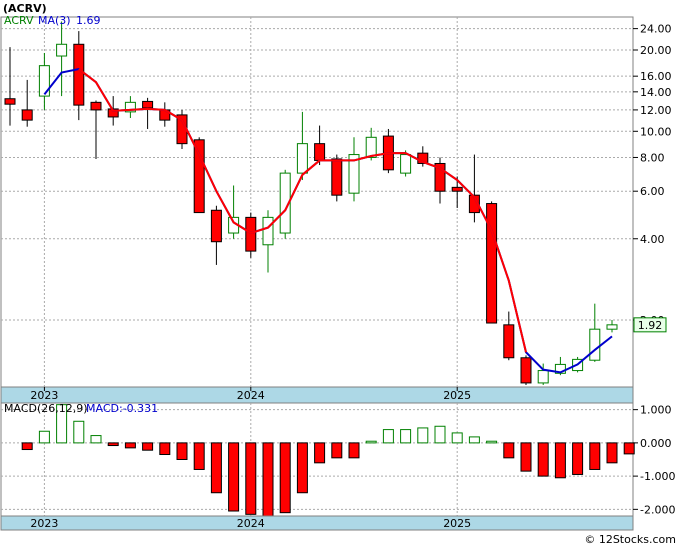  I want to click on price-year-label: 2023, so click(44, 395).